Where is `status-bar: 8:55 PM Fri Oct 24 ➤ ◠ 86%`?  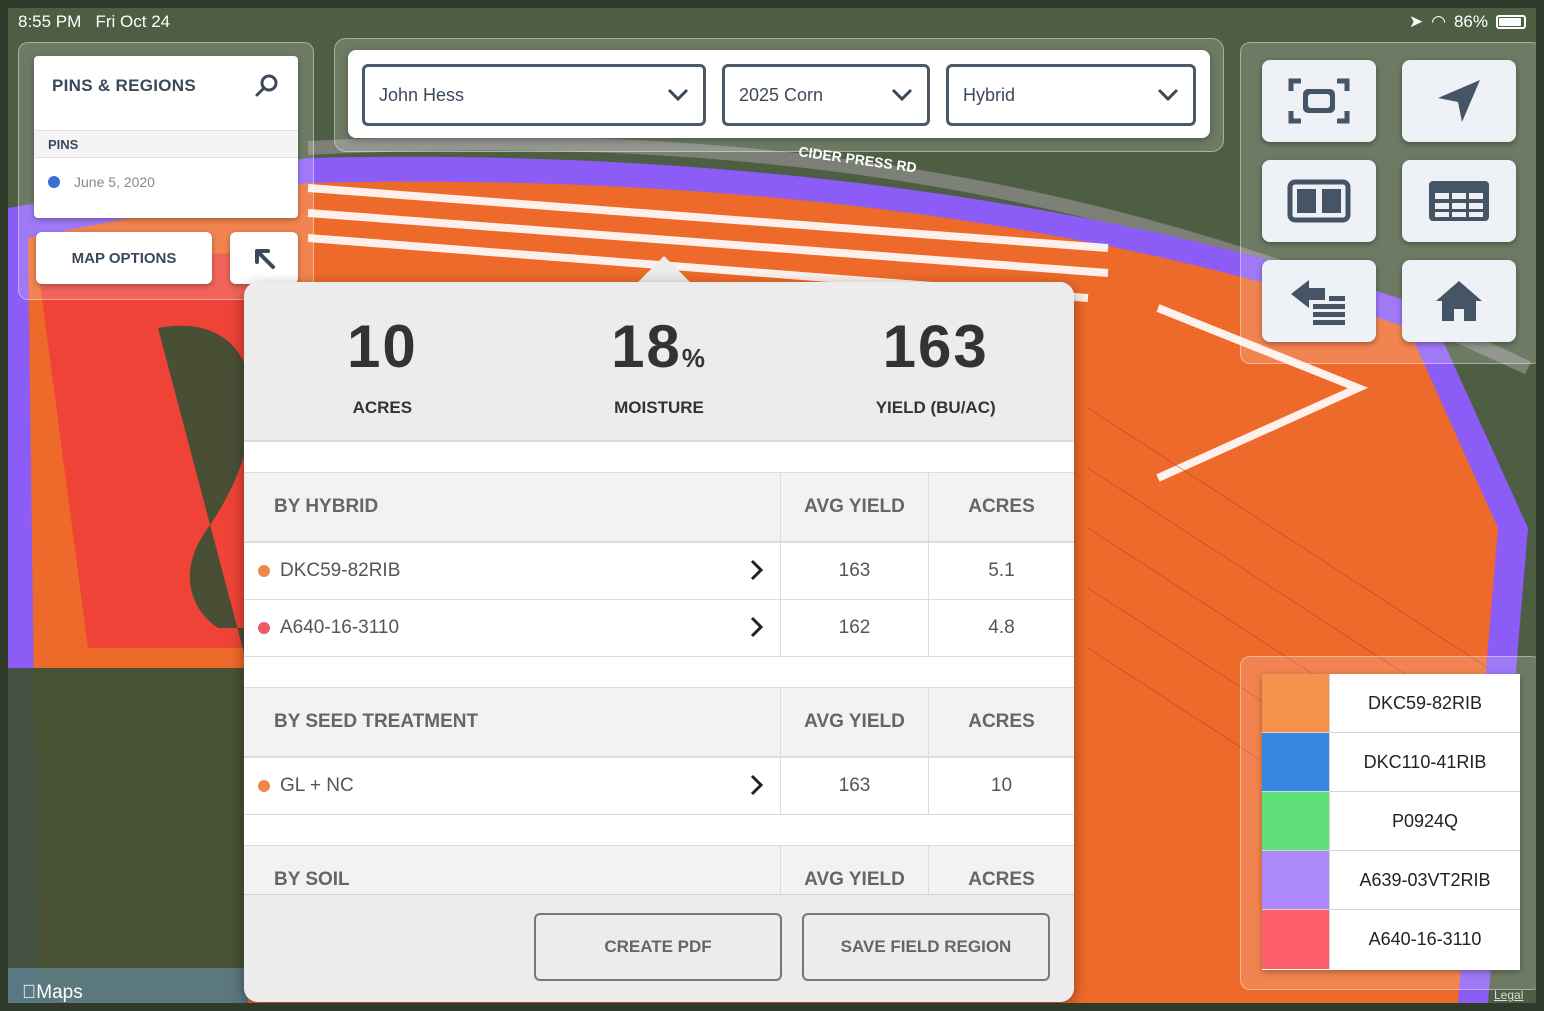 status-bar: 8:55 PM Fri Oct 24 ➤ ◠ 86% is located at coordinates (772, 21).